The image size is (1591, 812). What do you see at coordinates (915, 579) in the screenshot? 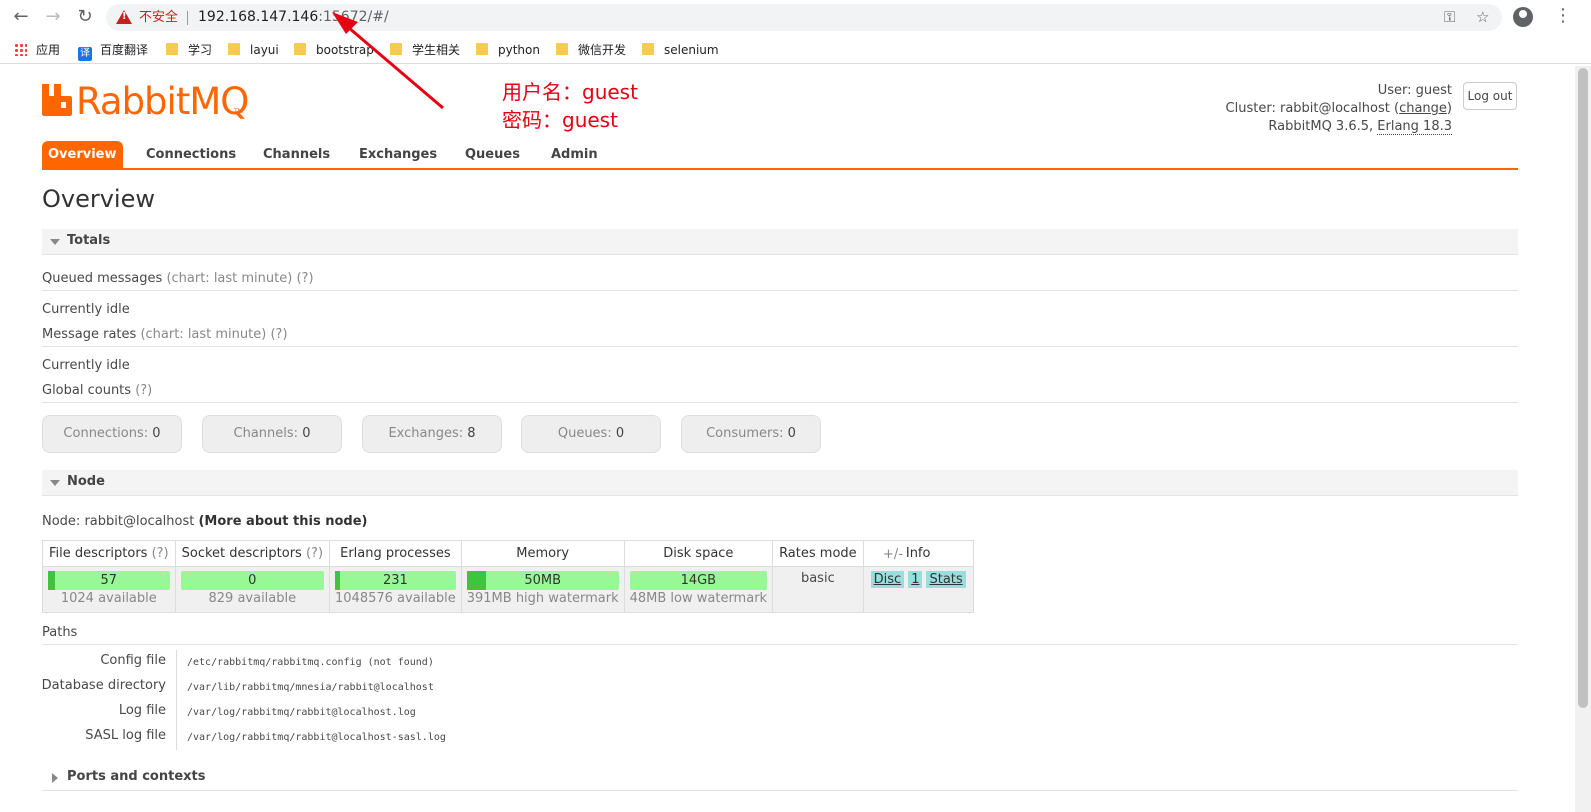
I see `count-badge: 1` at bounding box center [915, 579].